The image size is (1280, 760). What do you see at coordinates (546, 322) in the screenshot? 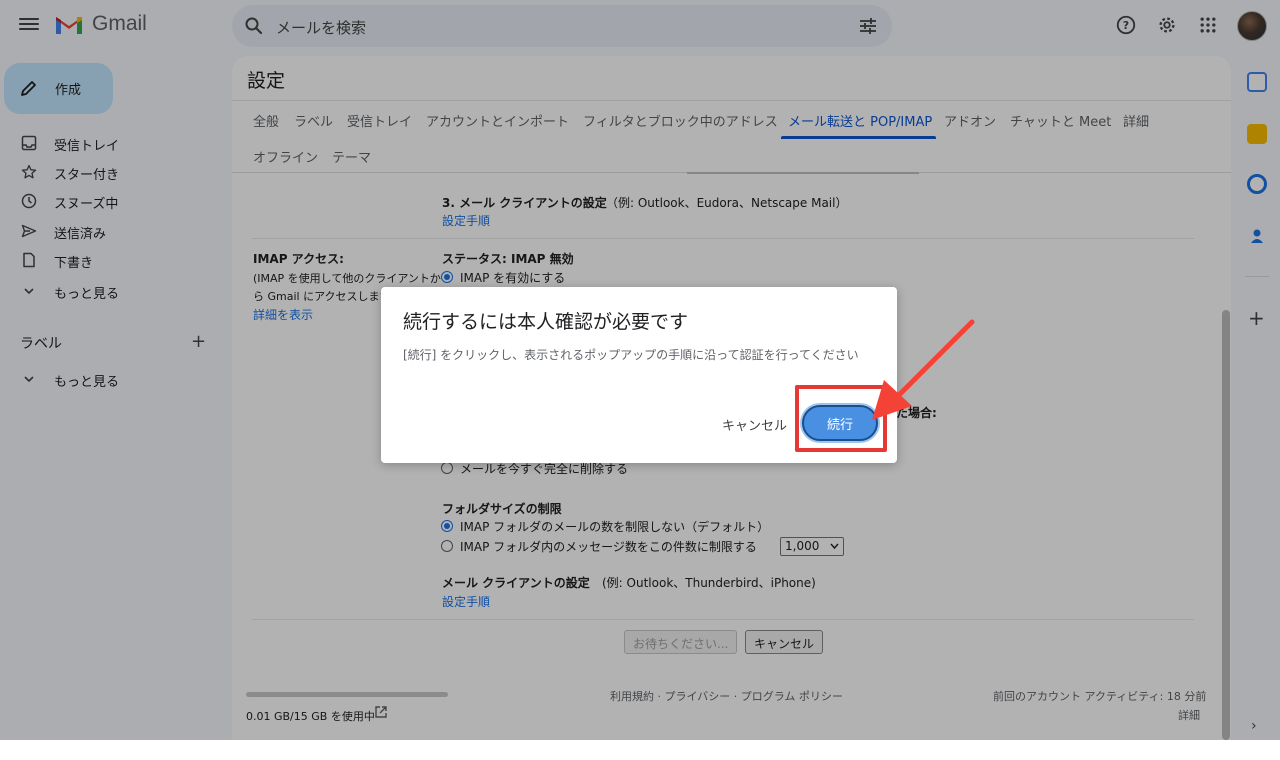
I see `dialog-title: 続行するには本人確認が必要です` at bounding box center [546, 322].